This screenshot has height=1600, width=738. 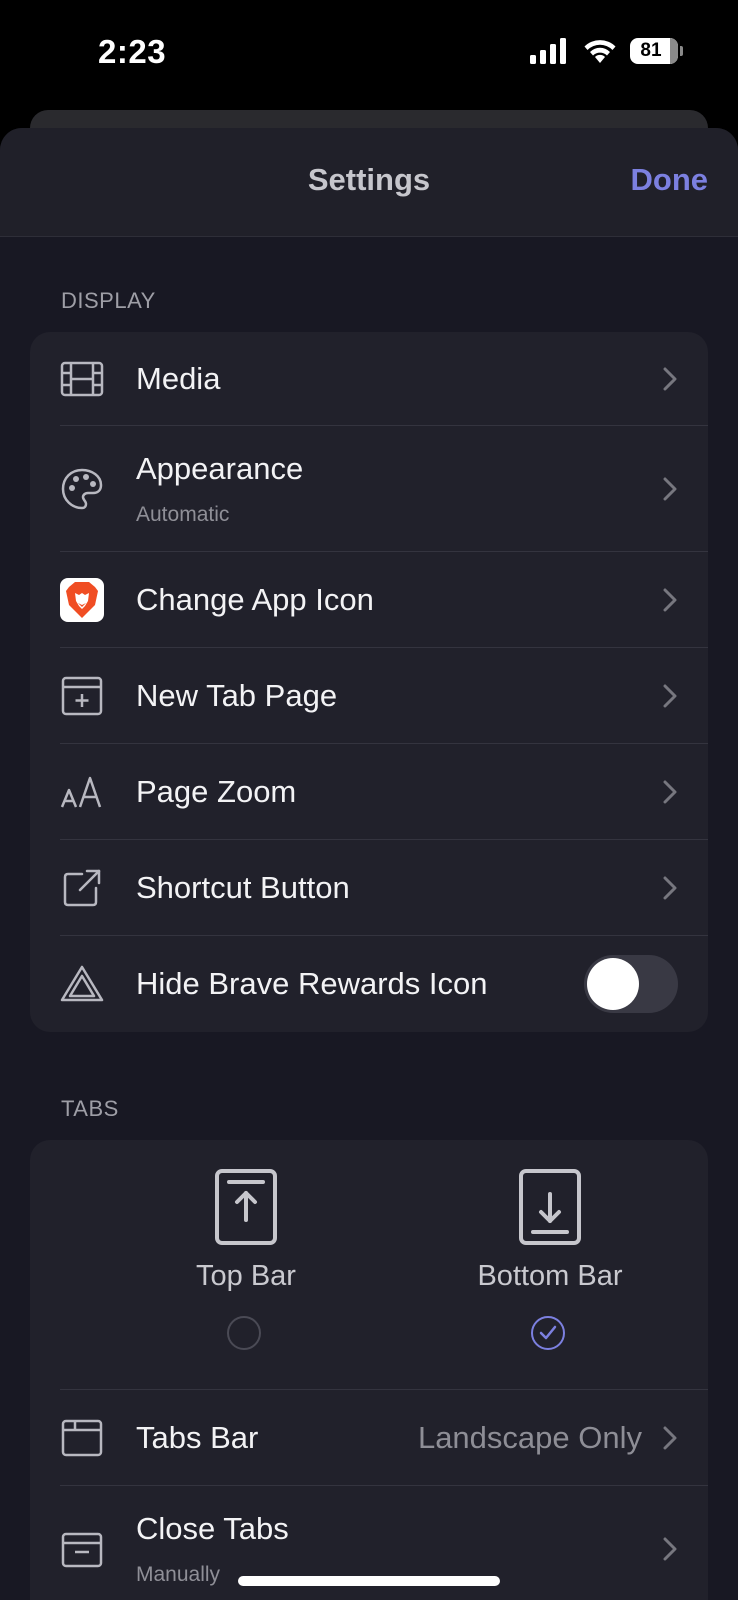 I want to click on settings-row-shortcut-button: Shortcut Button, so click(x=369, y=888).